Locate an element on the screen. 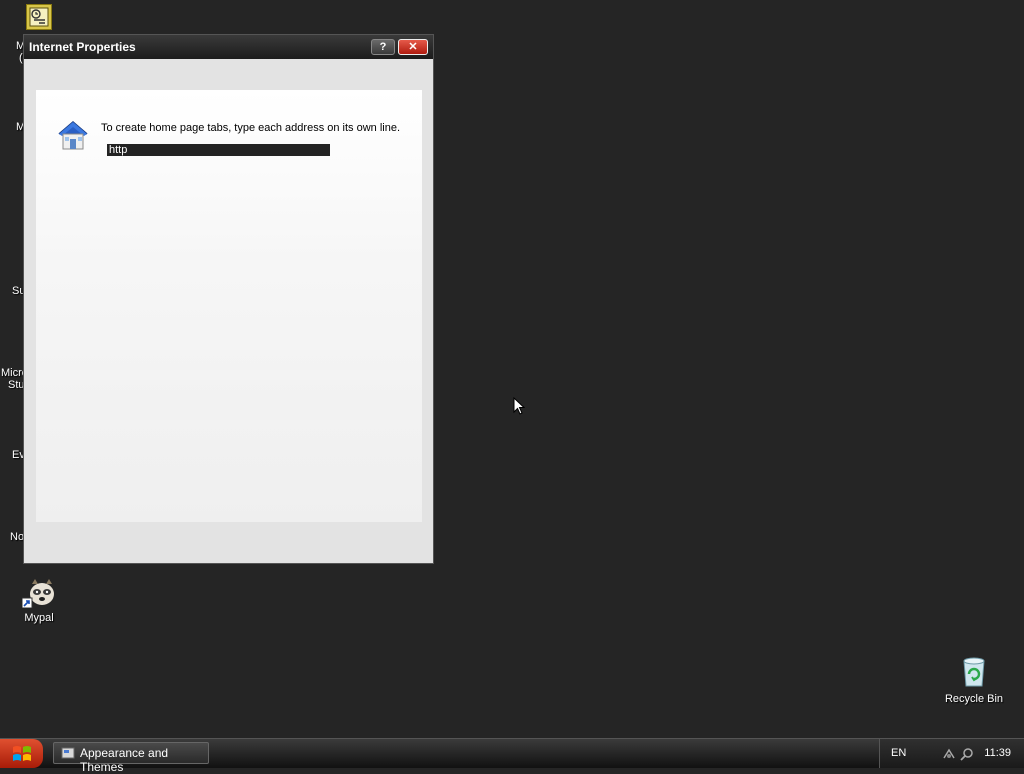 The width and height of the screenshot is (1024, 774). desktop-partial-label: No is located at coordinates (17, 537).